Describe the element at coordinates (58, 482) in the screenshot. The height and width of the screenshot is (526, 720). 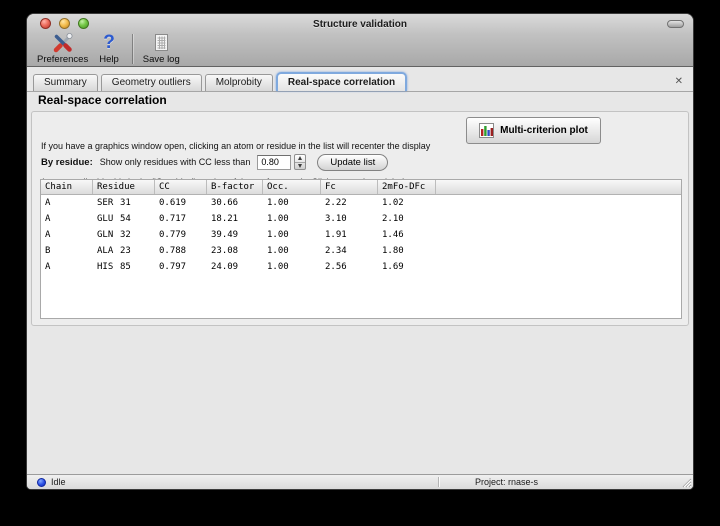
I see `status-text: Idle` at that location.